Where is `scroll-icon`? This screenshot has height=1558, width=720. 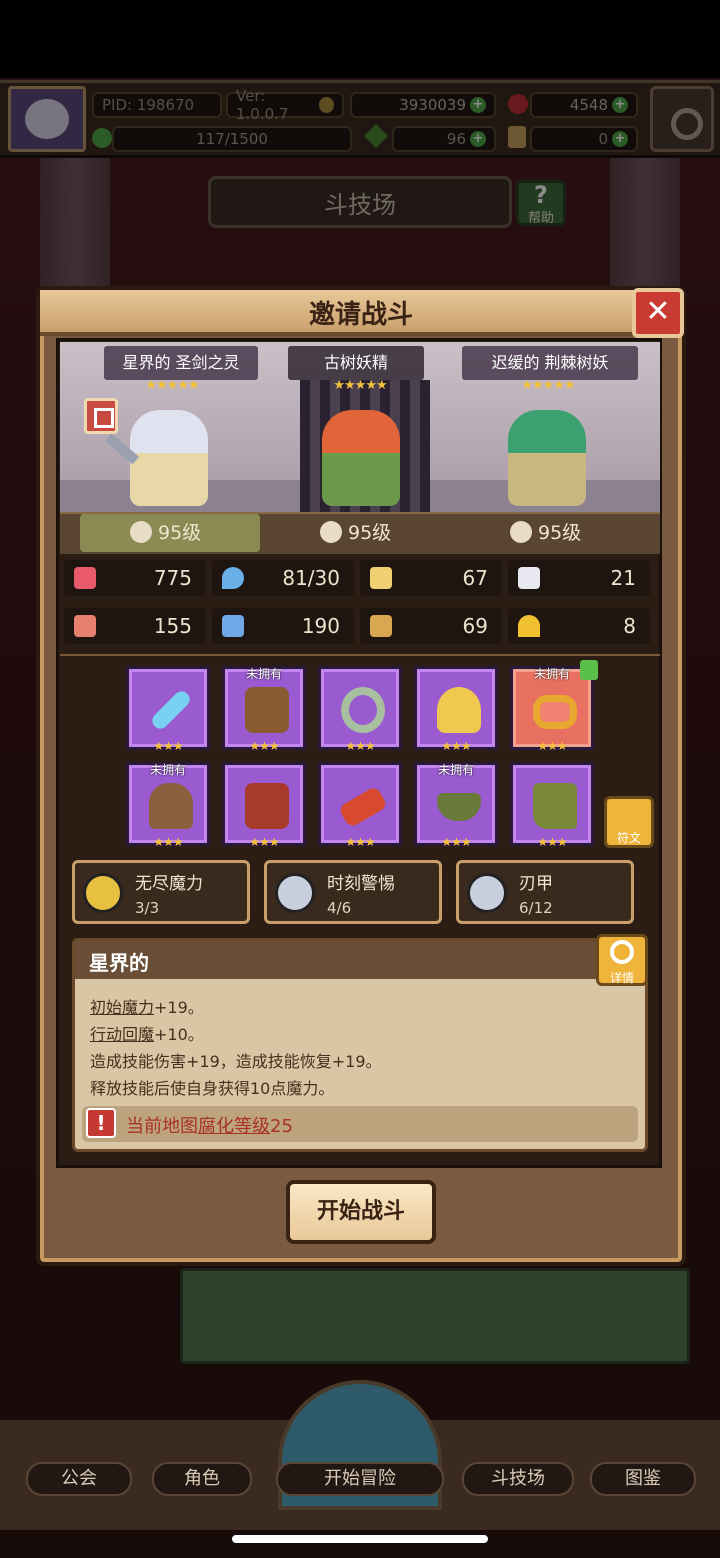
scroll-icon is located at coordinates (381, 626).